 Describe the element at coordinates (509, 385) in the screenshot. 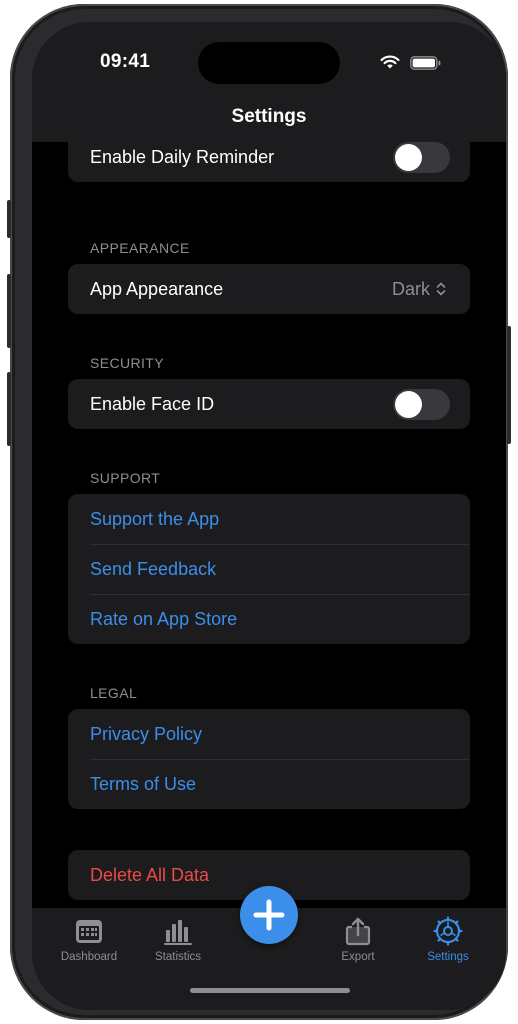

I see `power-button` at that location.